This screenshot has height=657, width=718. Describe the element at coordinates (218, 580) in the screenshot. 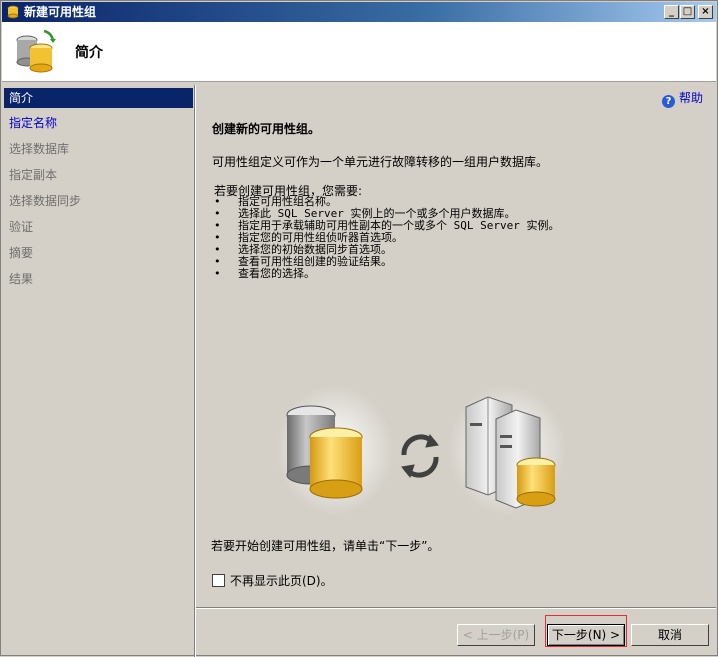

I see `dont-show-checkbox` at that location.